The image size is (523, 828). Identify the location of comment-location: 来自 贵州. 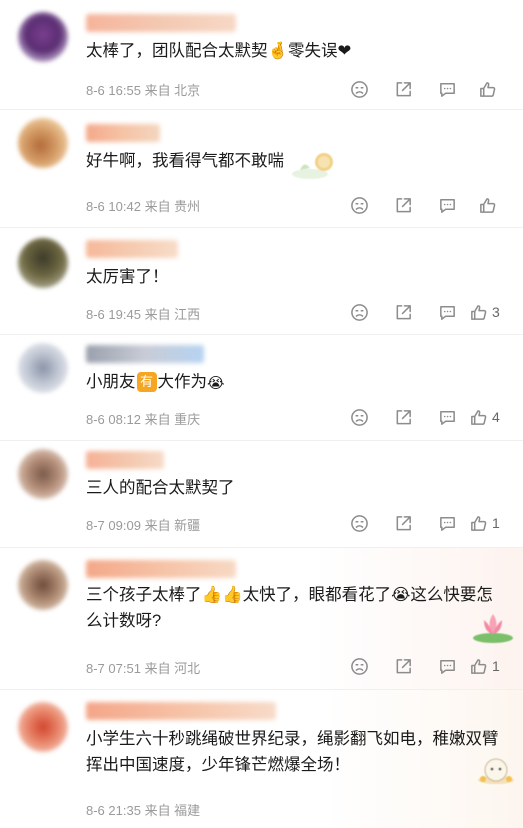
(172, 206).